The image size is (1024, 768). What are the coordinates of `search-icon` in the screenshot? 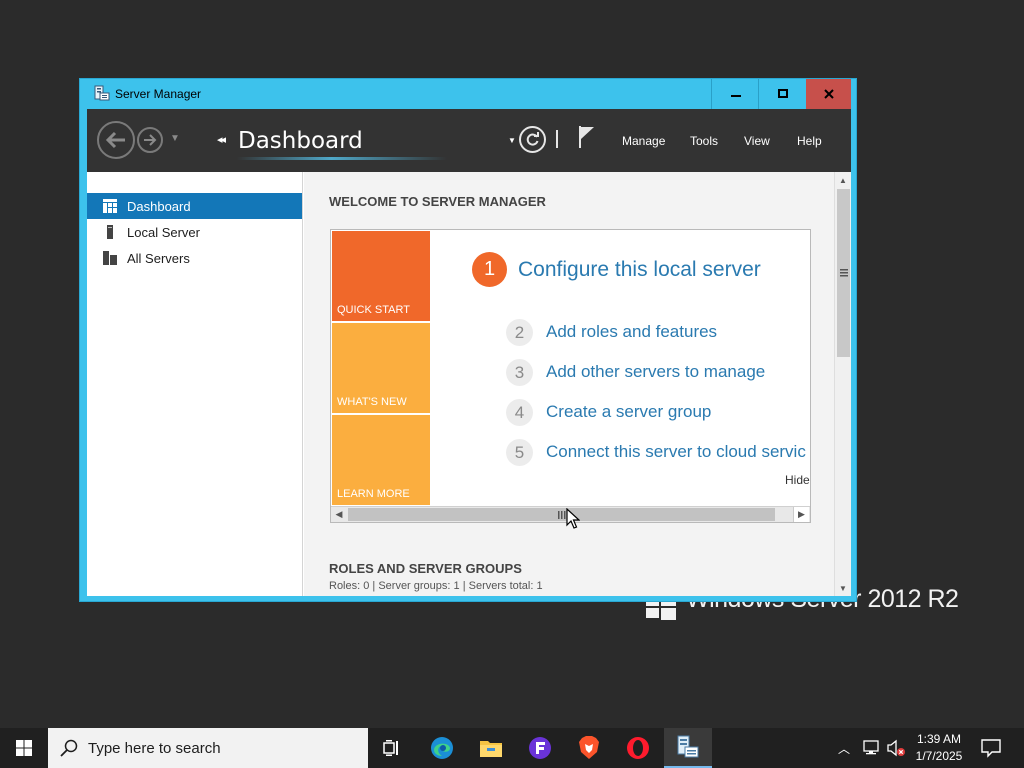 It's located at (69, 748).